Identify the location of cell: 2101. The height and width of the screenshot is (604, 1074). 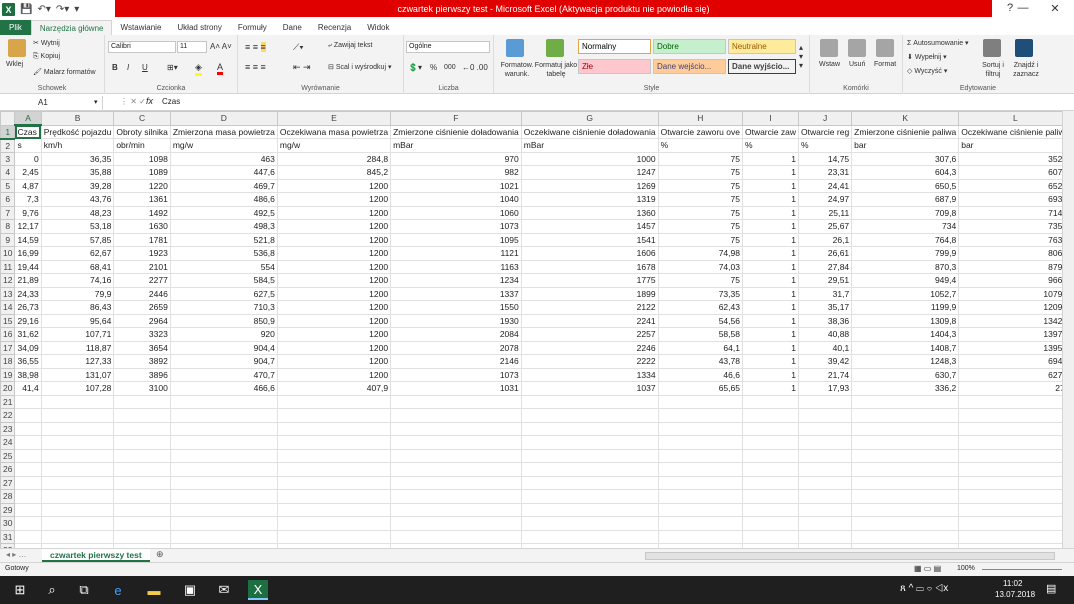
(142, 266).